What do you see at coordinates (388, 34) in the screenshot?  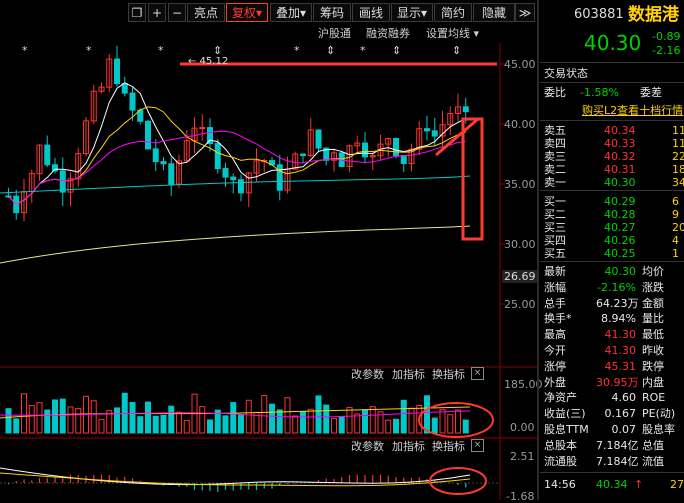 I see `margin-link: 融资融券` at bounding box center [388, 34].